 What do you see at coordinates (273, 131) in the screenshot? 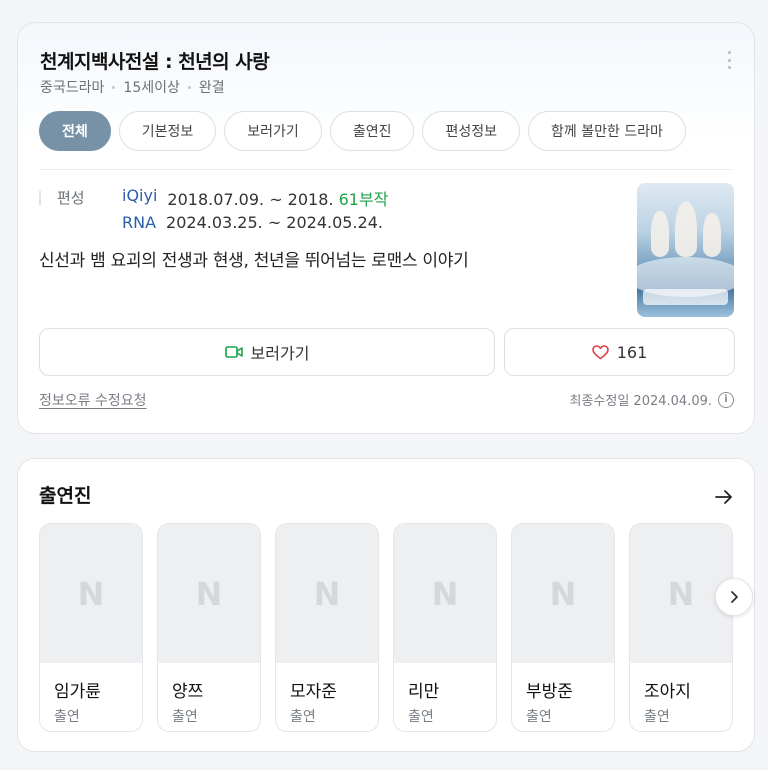
I see `tab-watch: 보러가기` at bounding box center [273, 131].